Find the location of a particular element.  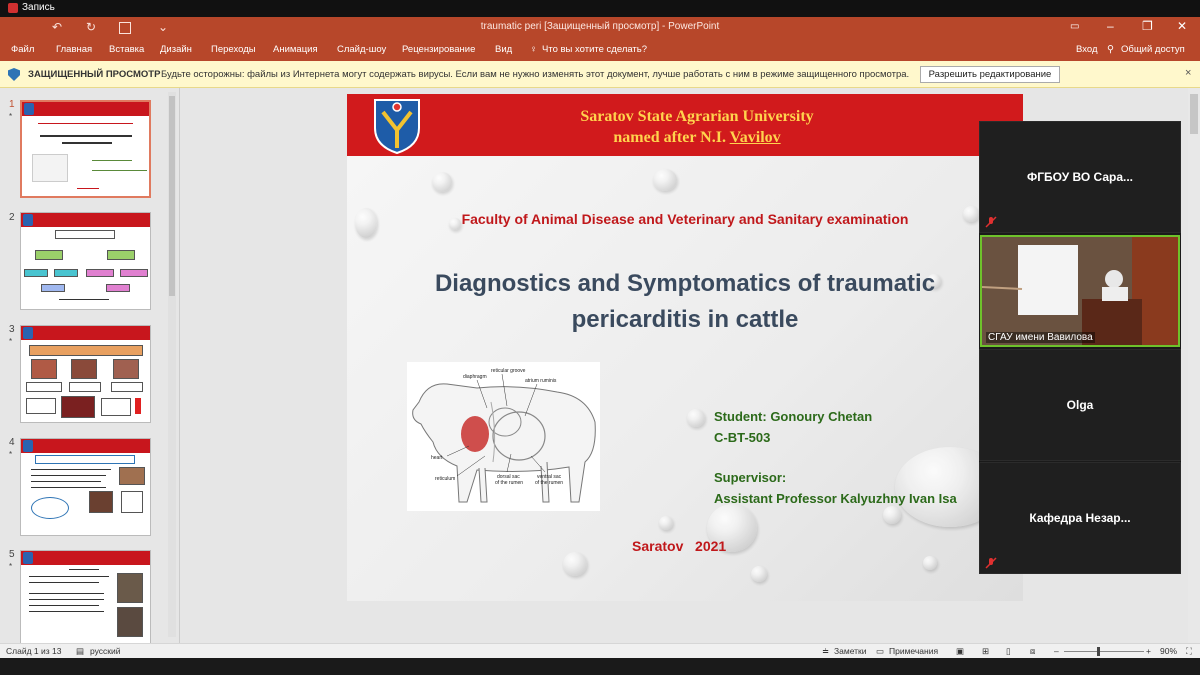

student-block: Student: Gonoury Chetan C-BT-503 is located at coordinates (793, 427).